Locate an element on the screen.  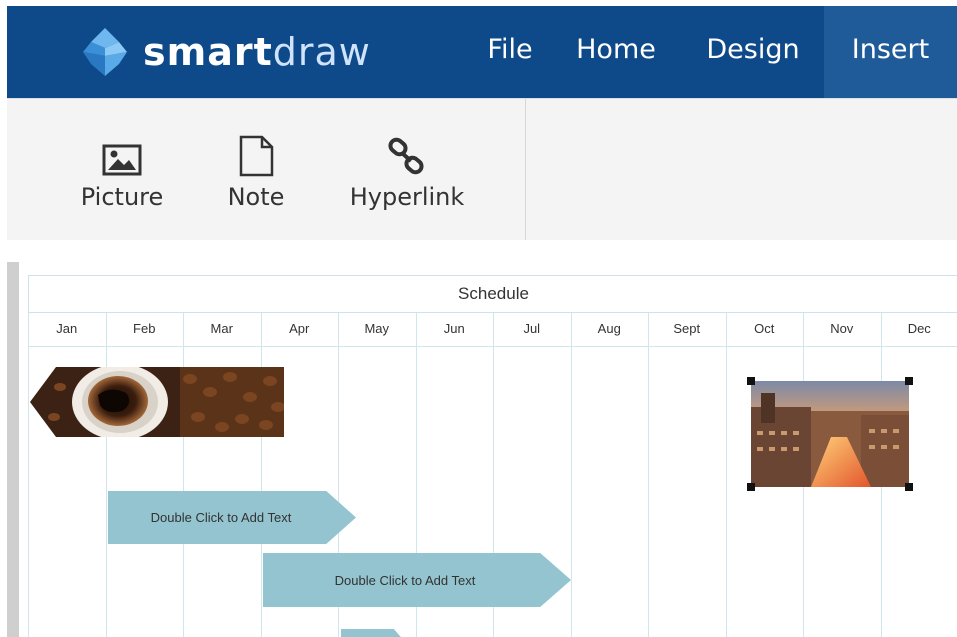
menu-insert: Insert is located at coordinates (890, 52).